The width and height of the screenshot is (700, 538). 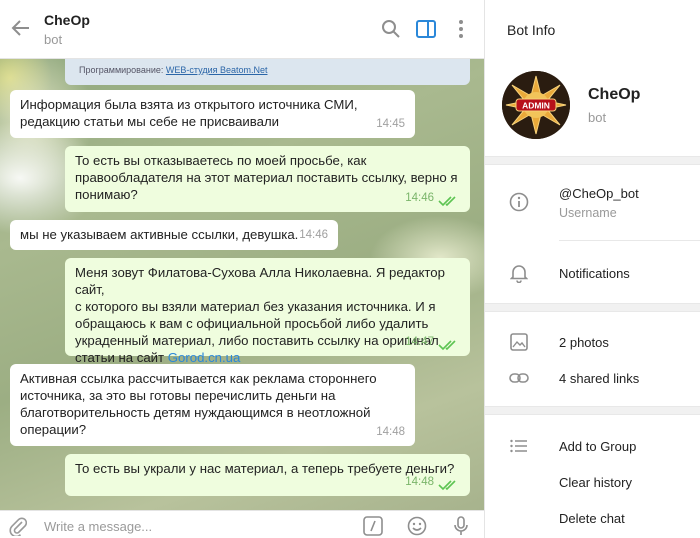 I want to click on shared-photos: 2 photos, so click(x=584, y=342).